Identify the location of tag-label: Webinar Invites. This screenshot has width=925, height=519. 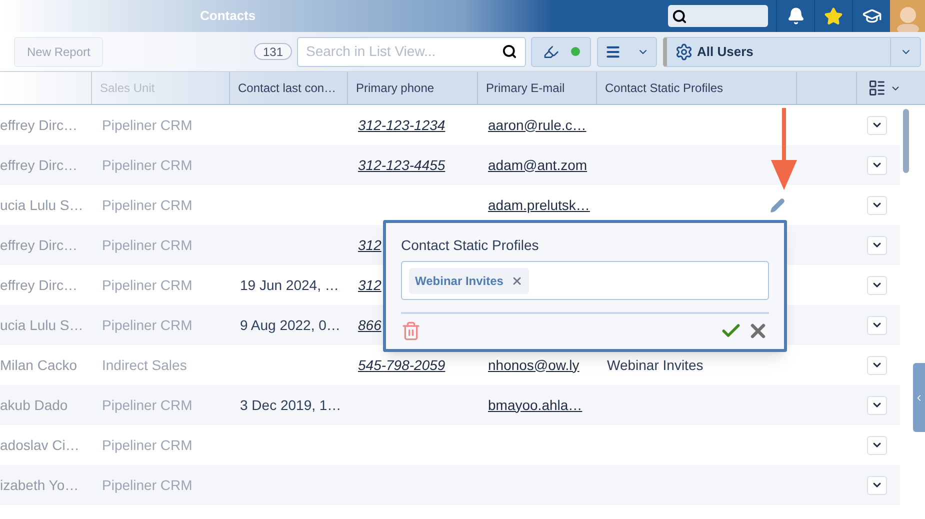
(459, 281).